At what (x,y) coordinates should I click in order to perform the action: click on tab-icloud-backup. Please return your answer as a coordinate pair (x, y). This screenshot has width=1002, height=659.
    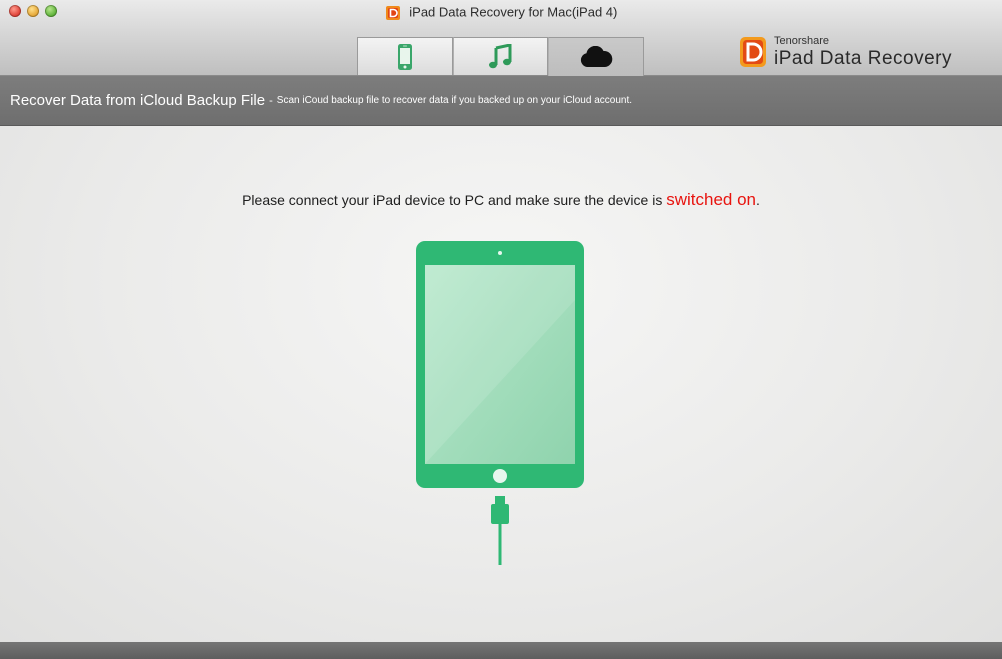
    Looking at the image, I should click on (596, 56).